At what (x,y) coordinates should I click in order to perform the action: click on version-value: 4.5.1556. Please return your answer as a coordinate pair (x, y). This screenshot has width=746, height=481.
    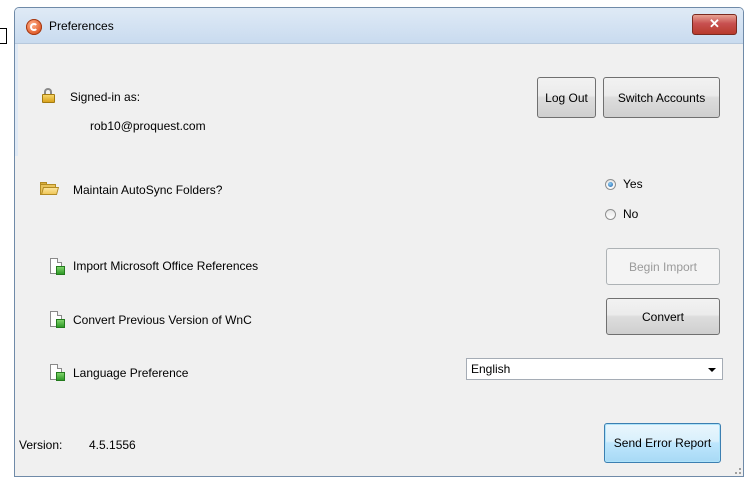
    Looking at the image, I should click on (112, 445).